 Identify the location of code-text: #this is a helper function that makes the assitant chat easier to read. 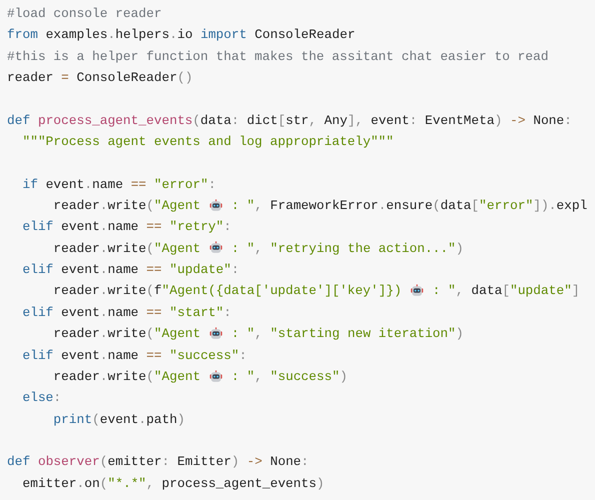
(277, 57).